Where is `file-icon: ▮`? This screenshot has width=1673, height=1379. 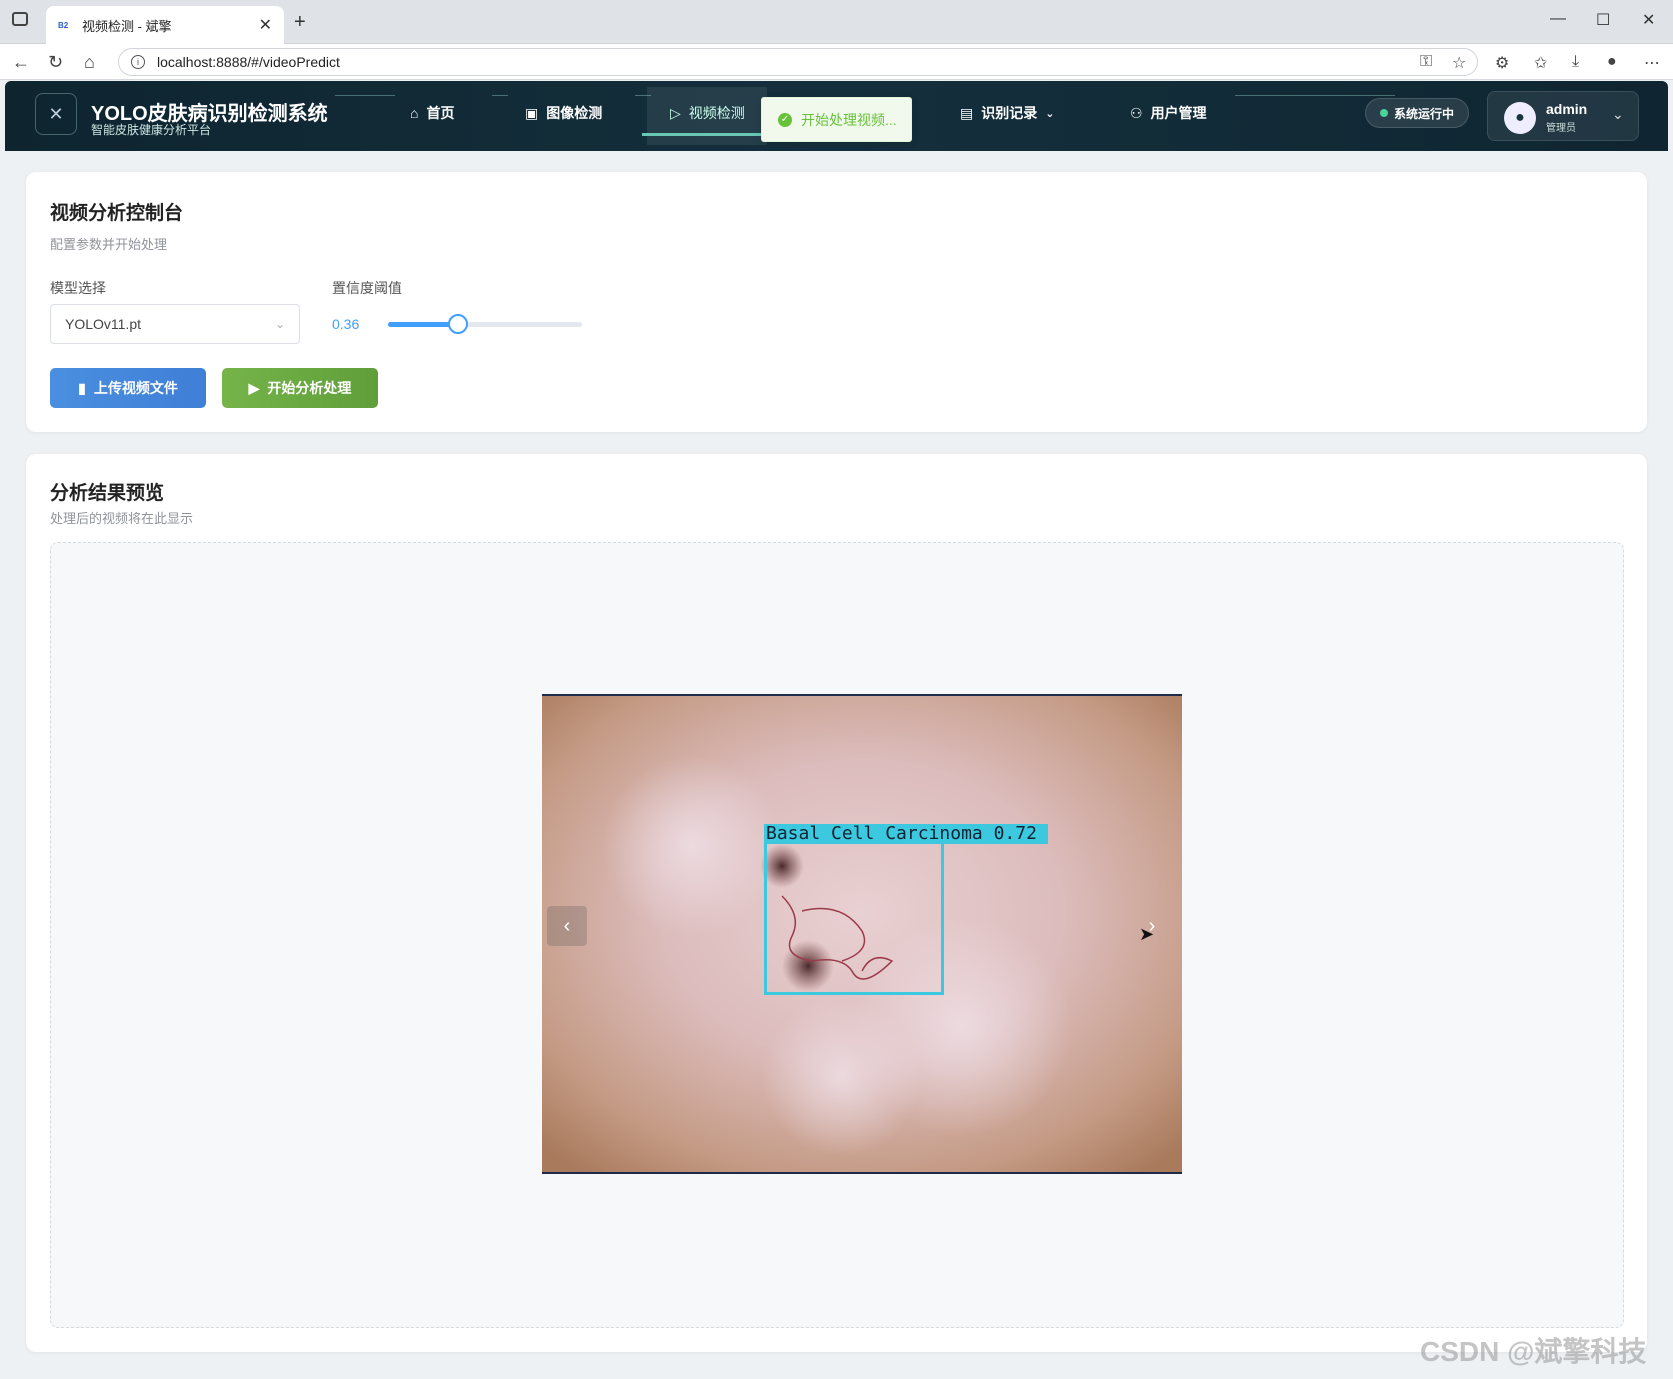
file-icon: ▮ is located at coordinates (82, 387).